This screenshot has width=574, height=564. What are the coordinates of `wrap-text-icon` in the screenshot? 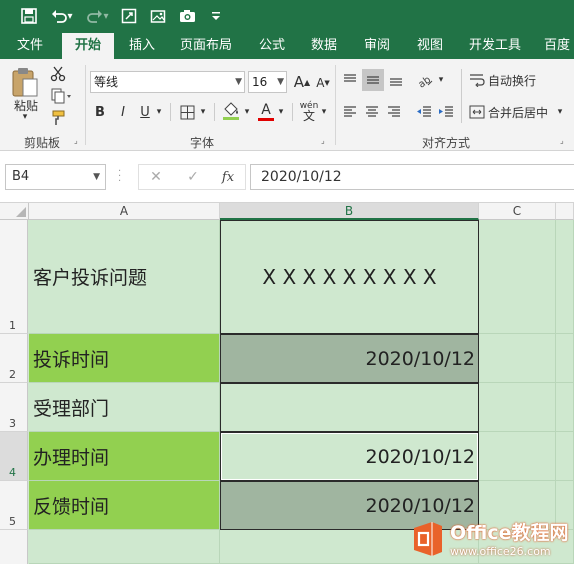 It's located at (477, 80).